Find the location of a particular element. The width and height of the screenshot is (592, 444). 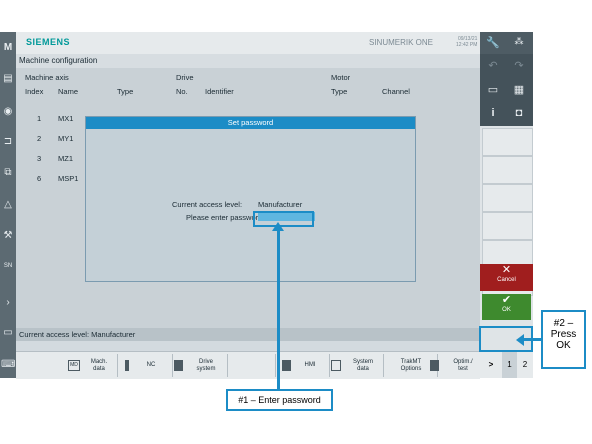

undo-icon: ↶ is located at coordinates (493, 65).